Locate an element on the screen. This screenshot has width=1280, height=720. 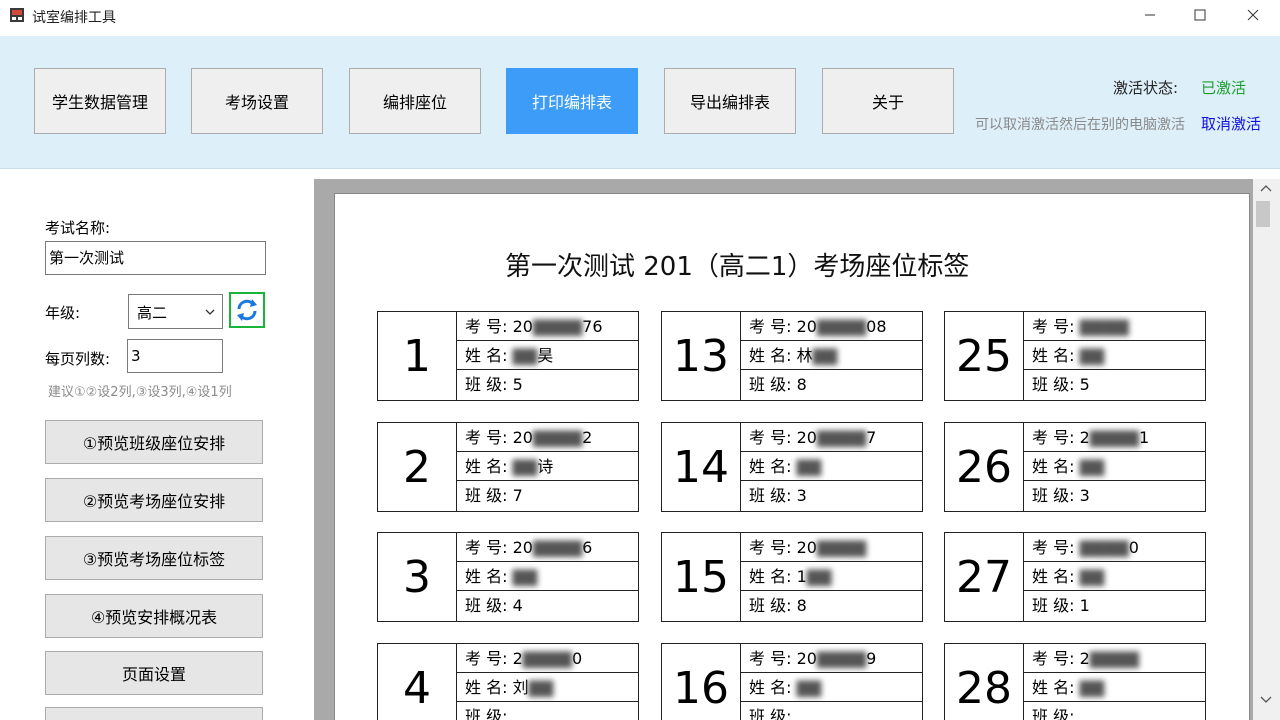
seat-number: 15 is located at coordinates (701, 577).